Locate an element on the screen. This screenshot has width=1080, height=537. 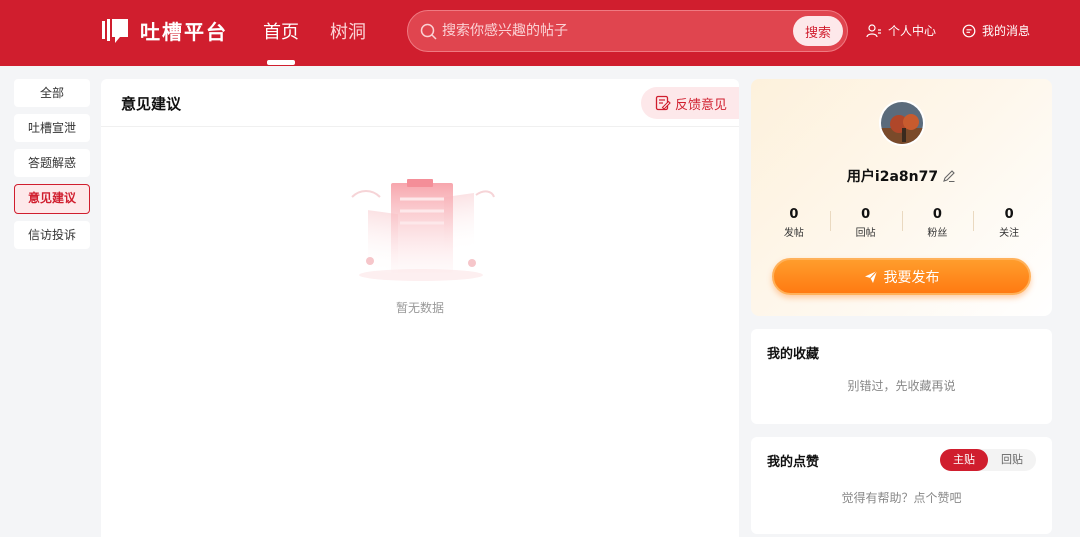
stat-following: 0 关注 is located at coordinates (1009, 223).